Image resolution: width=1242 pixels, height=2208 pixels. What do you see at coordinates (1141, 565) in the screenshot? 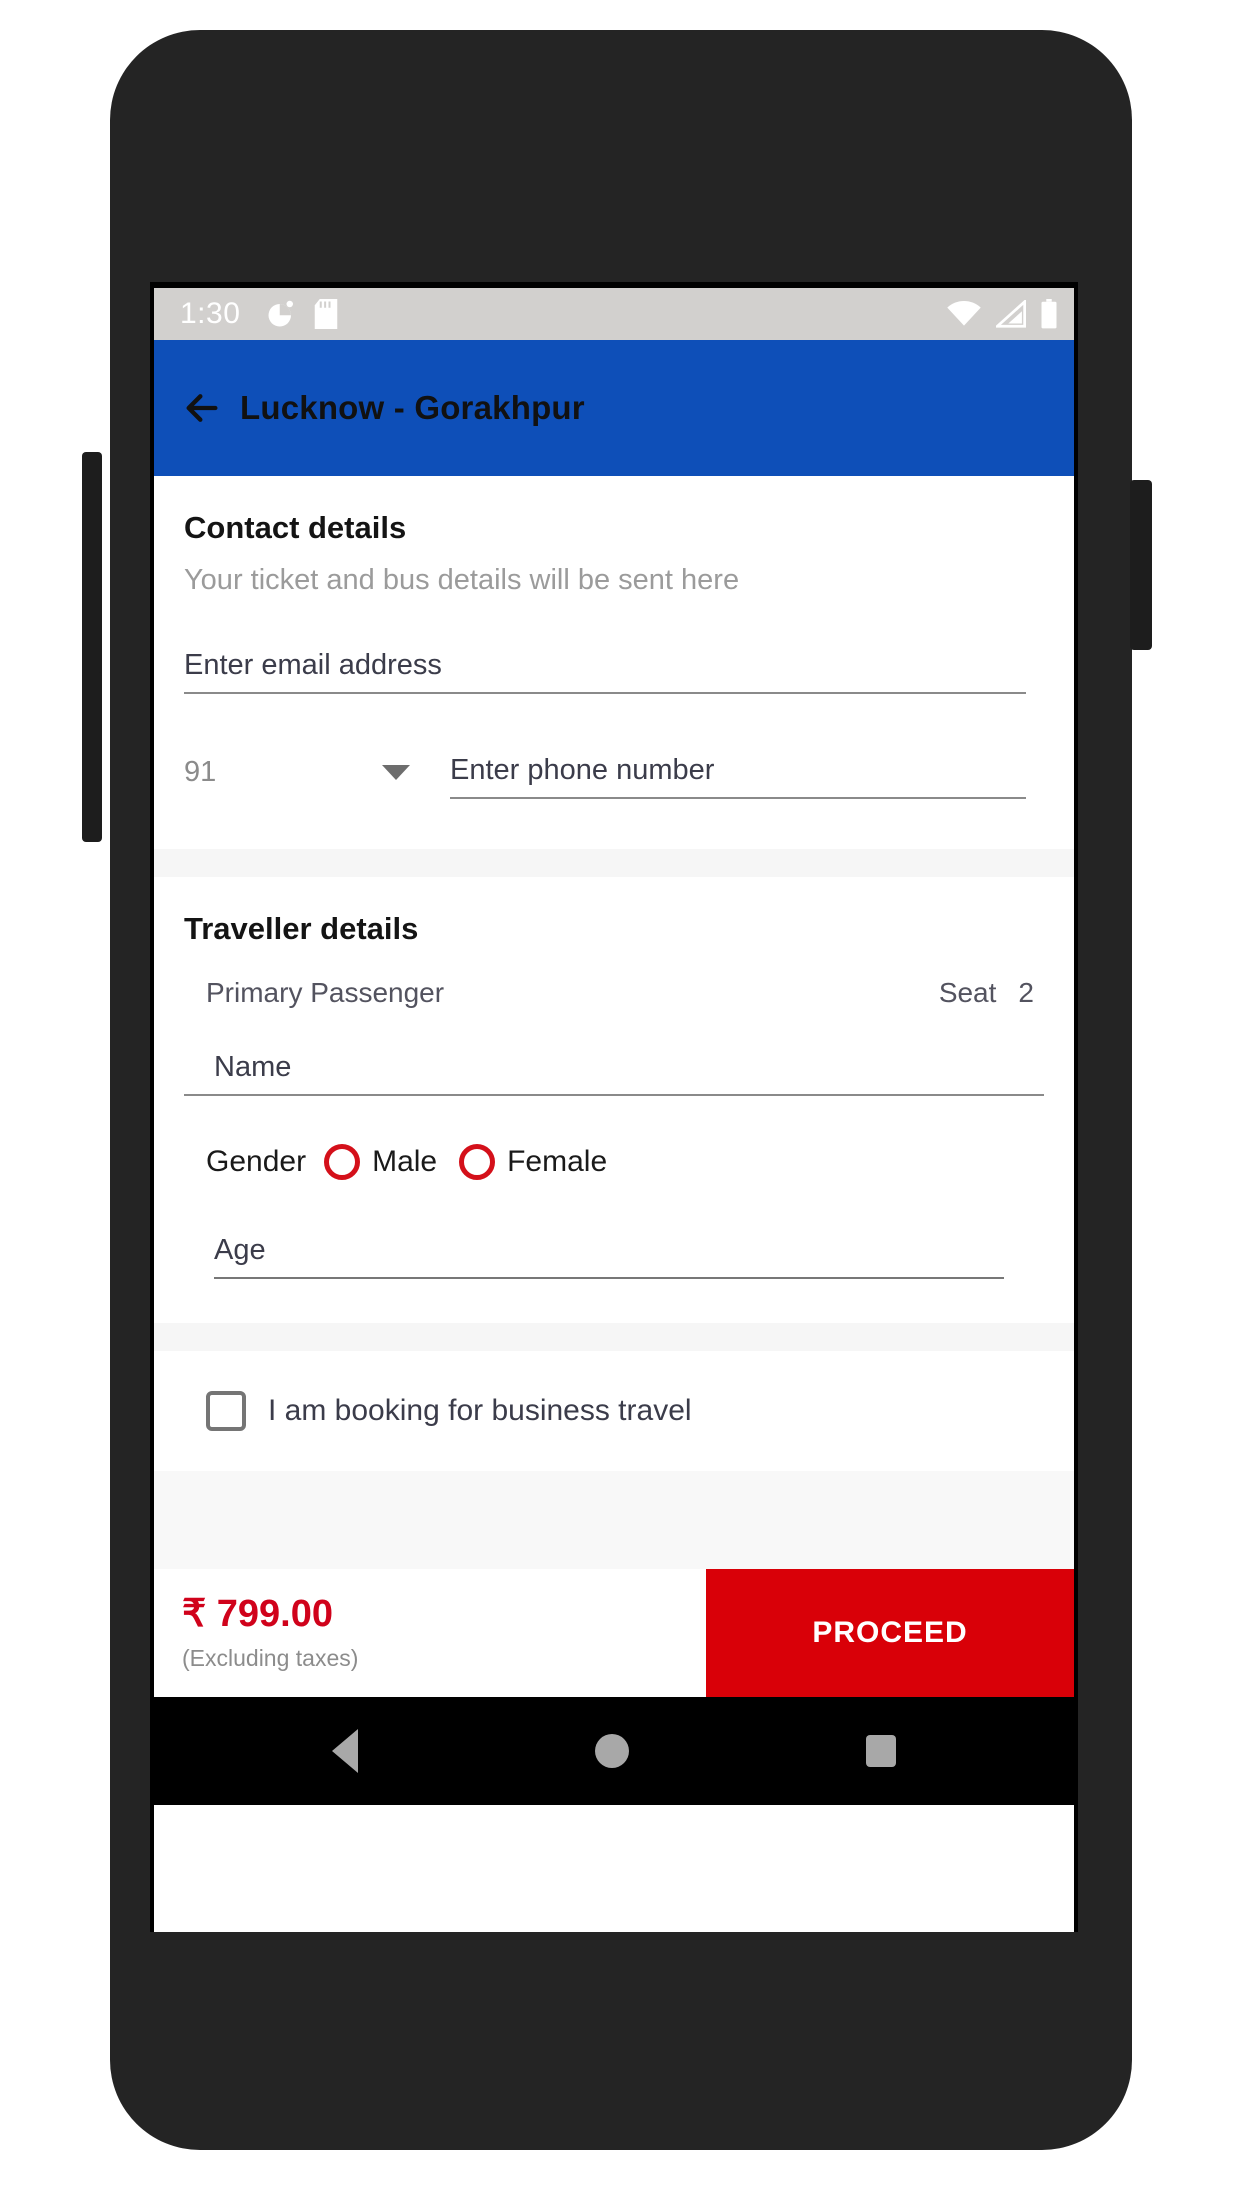
I see `phone-power-button` at bounding box center [1141, 565].